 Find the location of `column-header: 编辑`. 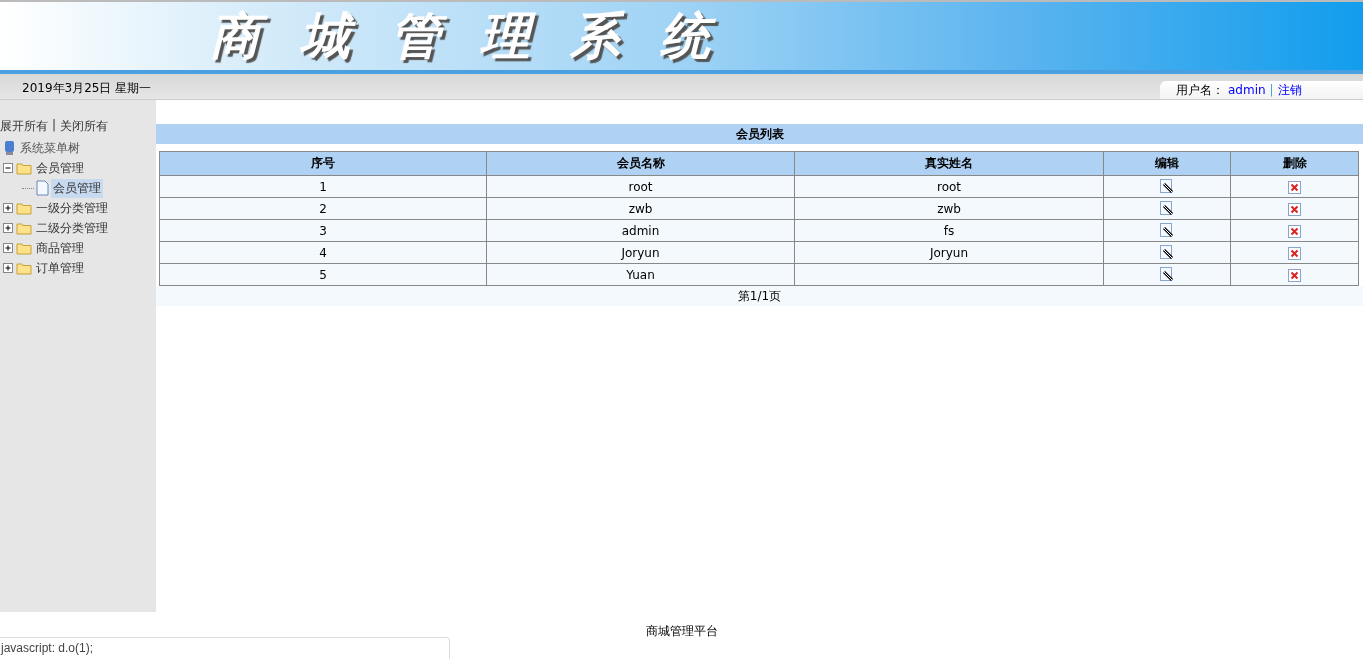

column-header: 编辑 is located at coordinates (1167, 163).